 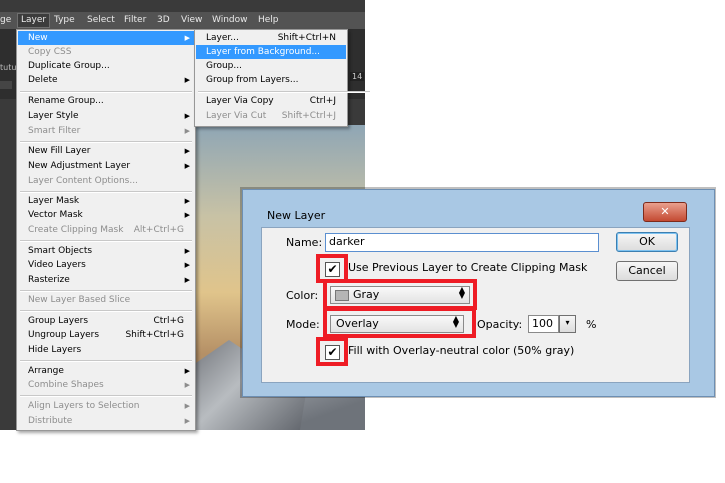 I want to click on menu-help: Help, so click(x=268, y=20).